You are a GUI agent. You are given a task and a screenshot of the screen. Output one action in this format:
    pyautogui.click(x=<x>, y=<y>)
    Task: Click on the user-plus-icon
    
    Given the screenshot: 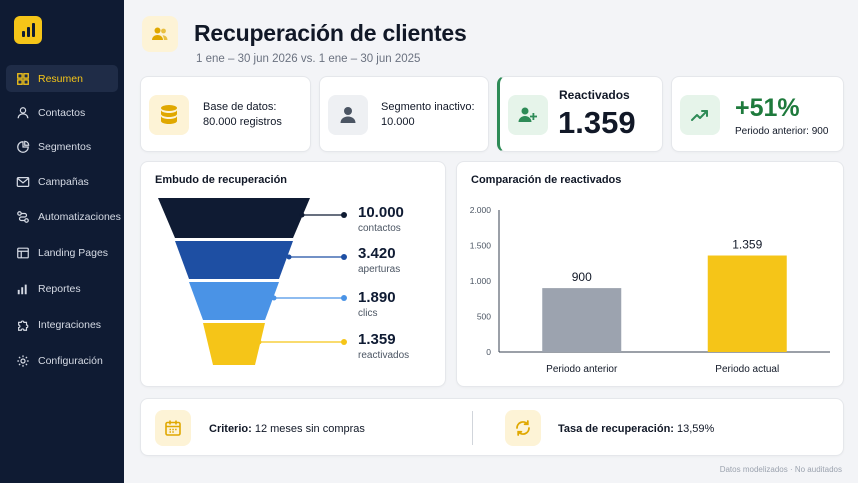 What is the action you would take?
    pyautogui.click(x=528, y=115)
    